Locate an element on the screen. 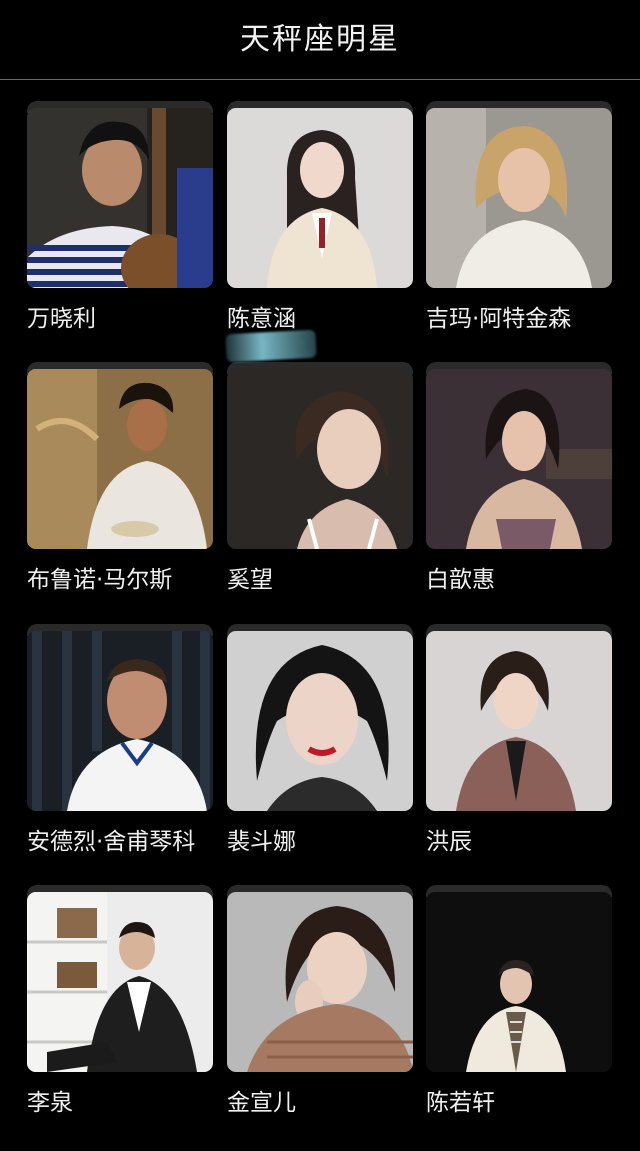 The image size is (640, 1151). celebrity-name: 吉玛·阿特金森 is located at coordinates (499, 319).